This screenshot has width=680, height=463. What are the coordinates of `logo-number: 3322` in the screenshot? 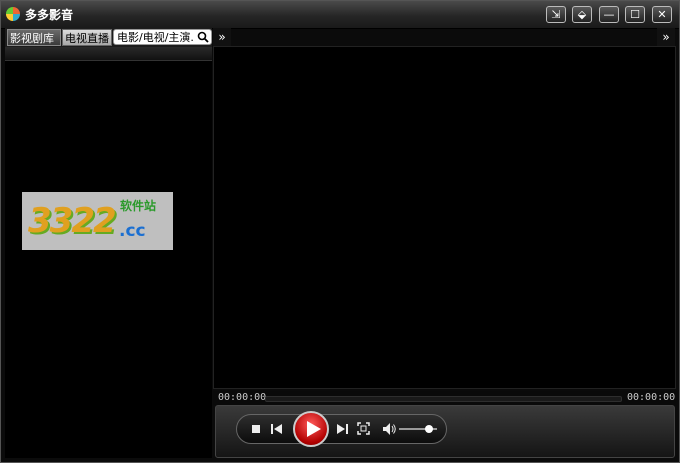 It's located at (72, 221).